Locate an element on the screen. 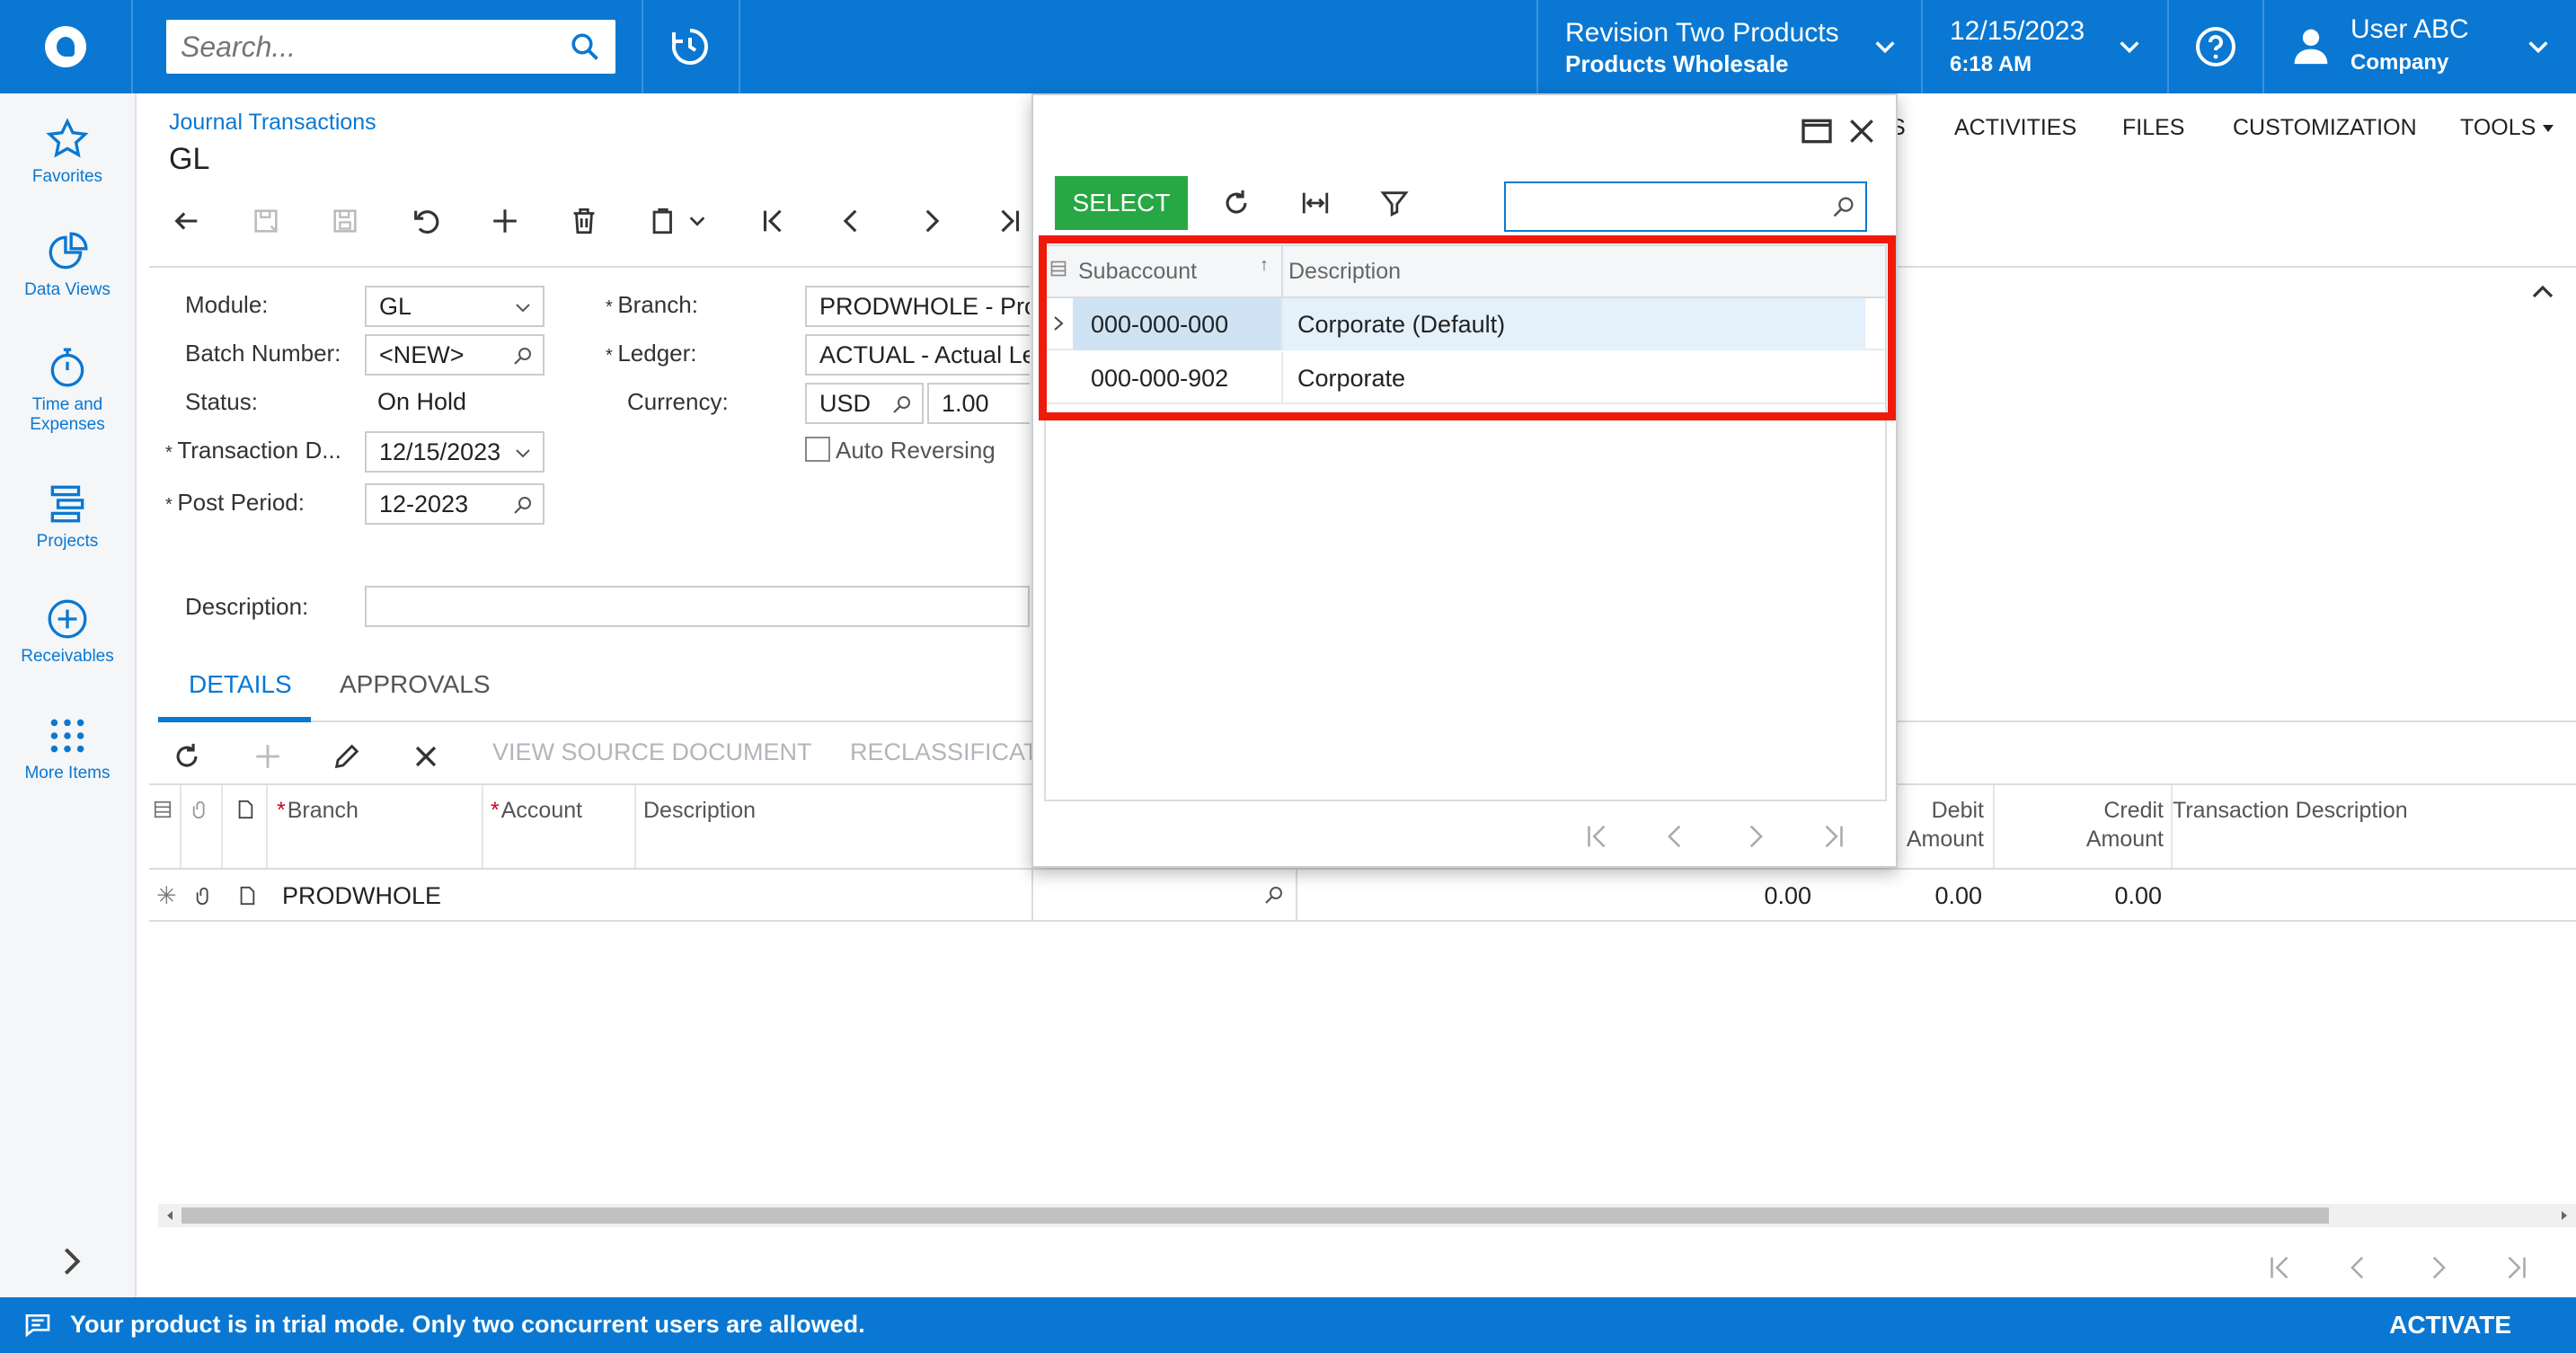  nav-data-views: Data Views is located at coordinates (67, 265).